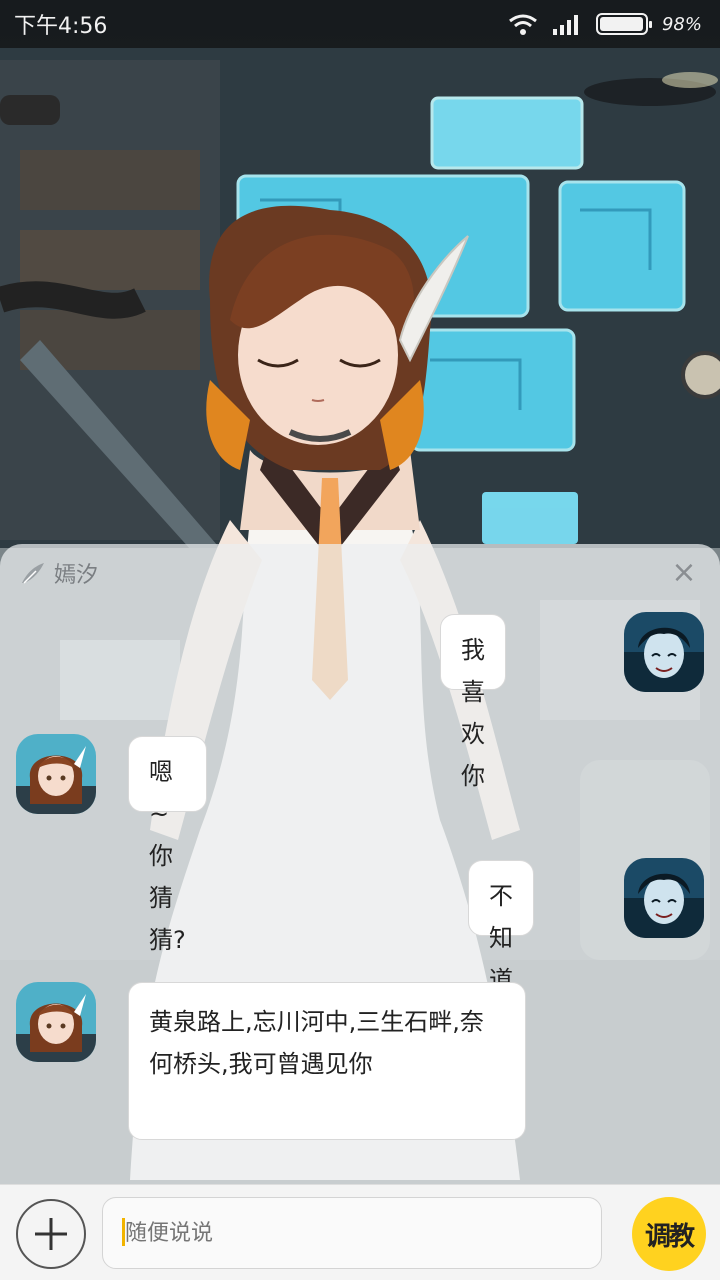 The height and width of the screenshot is (1280, 720). Describe the element at coordinates (33, 573) in the screenshot. I see `feather-icon` at that location.